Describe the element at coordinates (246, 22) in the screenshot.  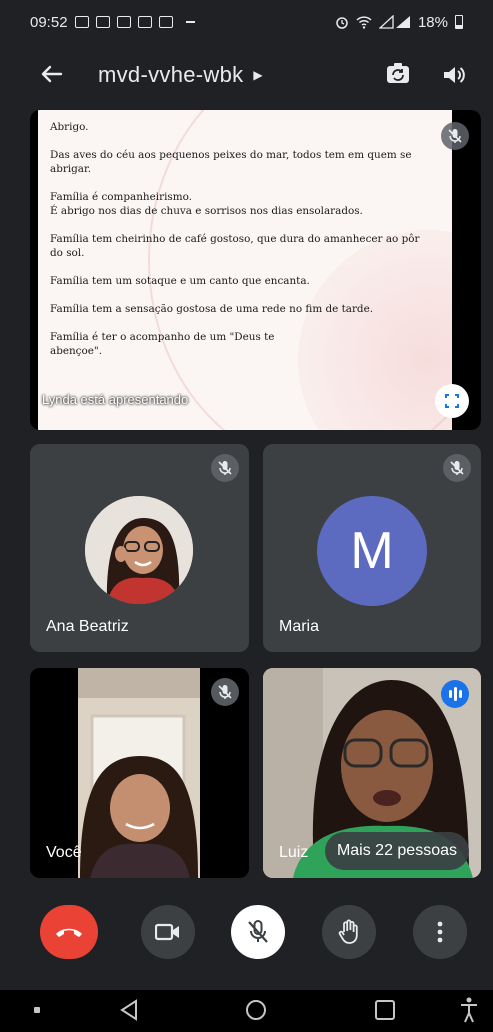
I see `status-bar: 09:52 18%` at that location.